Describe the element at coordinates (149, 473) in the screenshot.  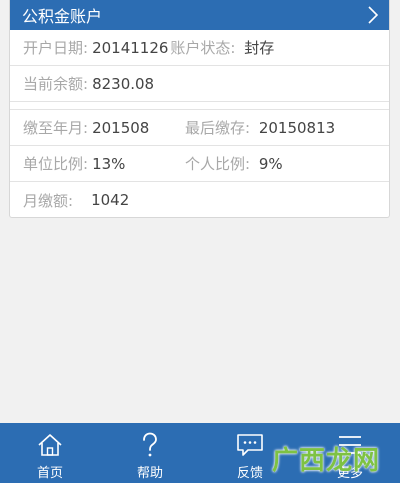
I see `tab-help-label: 帮助` at that location.